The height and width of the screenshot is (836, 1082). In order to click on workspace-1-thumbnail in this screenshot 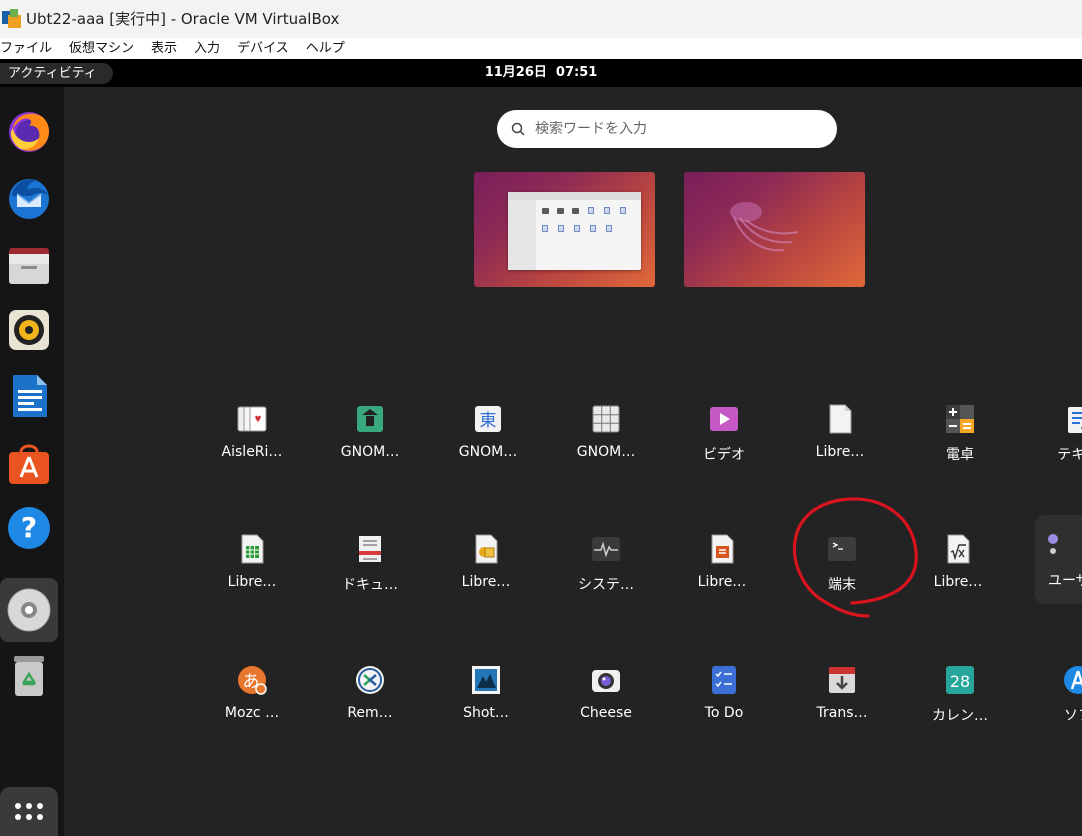, I will do `click(564, 229)`.